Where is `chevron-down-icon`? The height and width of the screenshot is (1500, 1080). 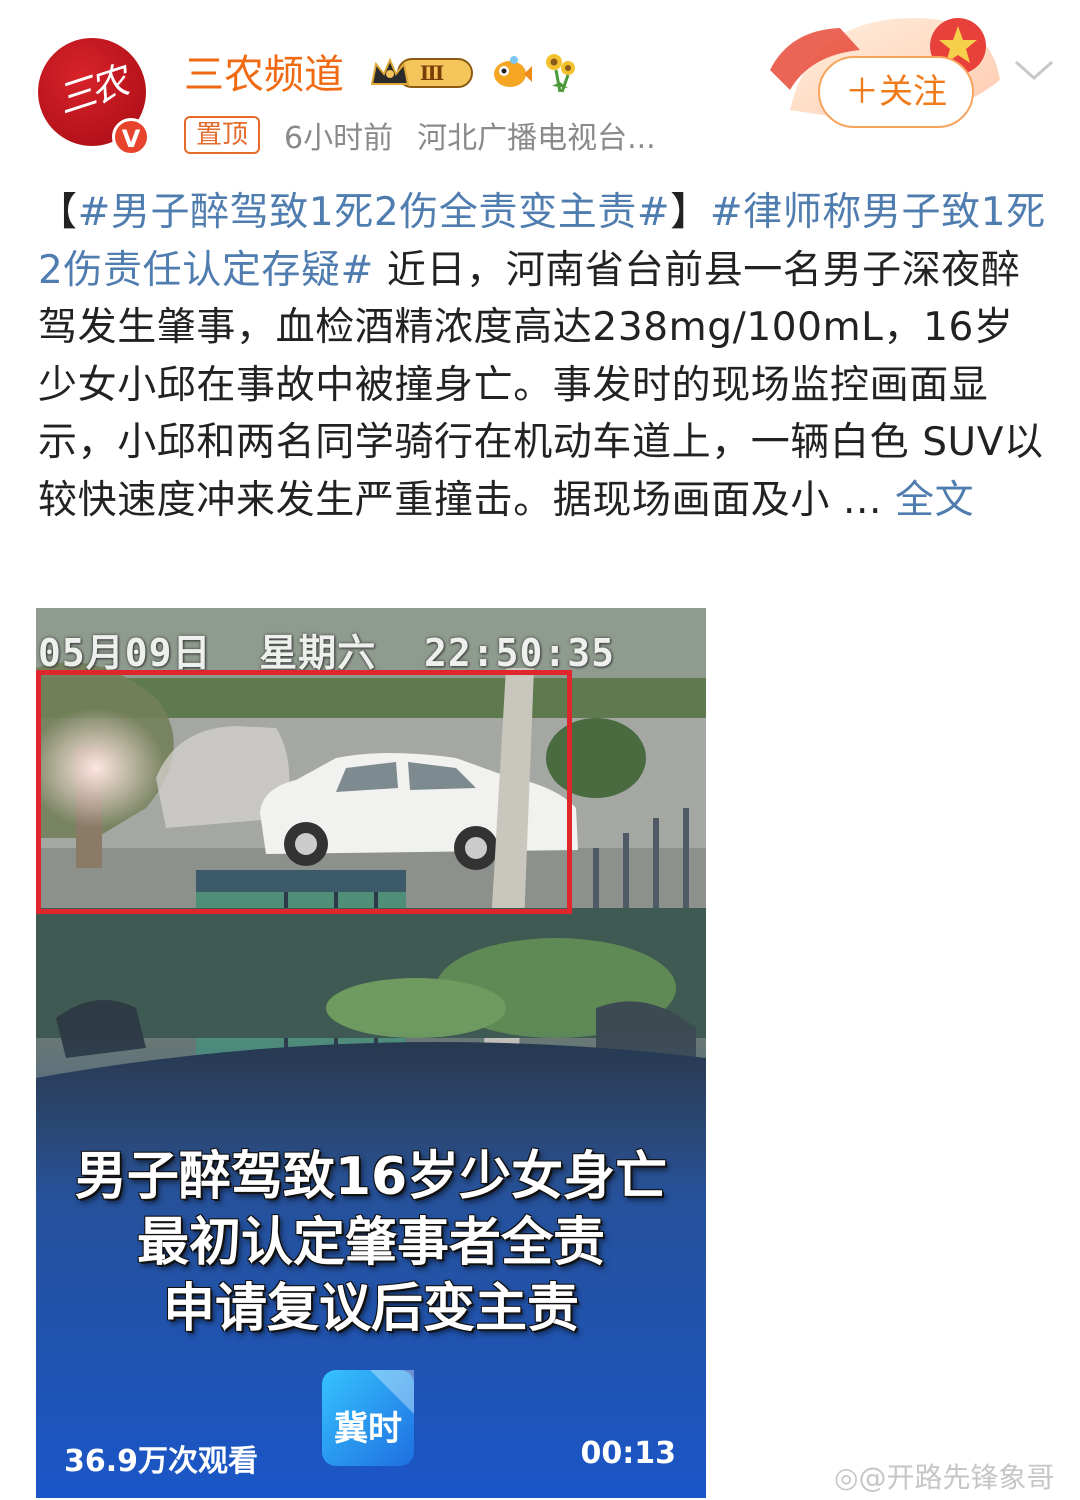
chevron-down-icon is located at coordinates (1034, 71).